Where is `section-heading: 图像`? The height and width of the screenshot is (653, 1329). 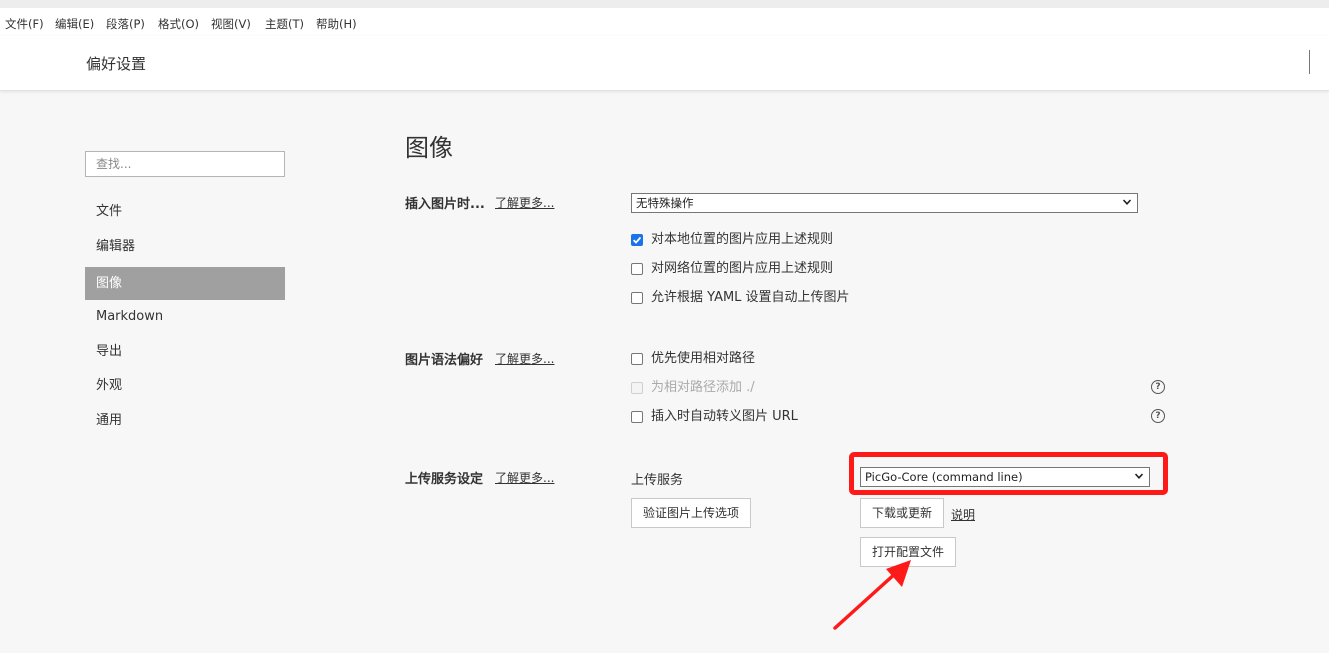
section-heading: 图像 is located at coordinates (429, 148).